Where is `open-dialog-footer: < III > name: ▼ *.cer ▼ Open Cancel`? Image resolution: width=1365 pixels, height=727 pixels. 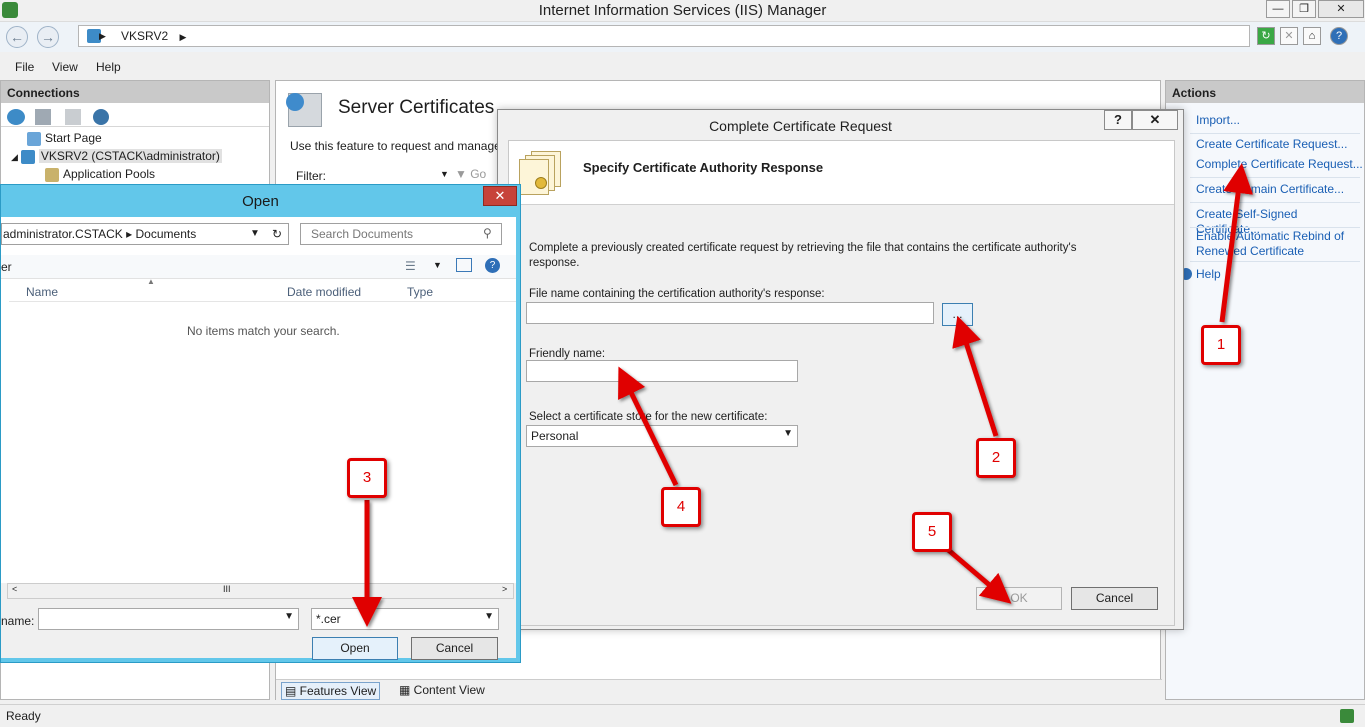
open-dialog-footer: < III > name: ▼ *.cer ▼ Open Cancel is located at coordinates (258, 621).